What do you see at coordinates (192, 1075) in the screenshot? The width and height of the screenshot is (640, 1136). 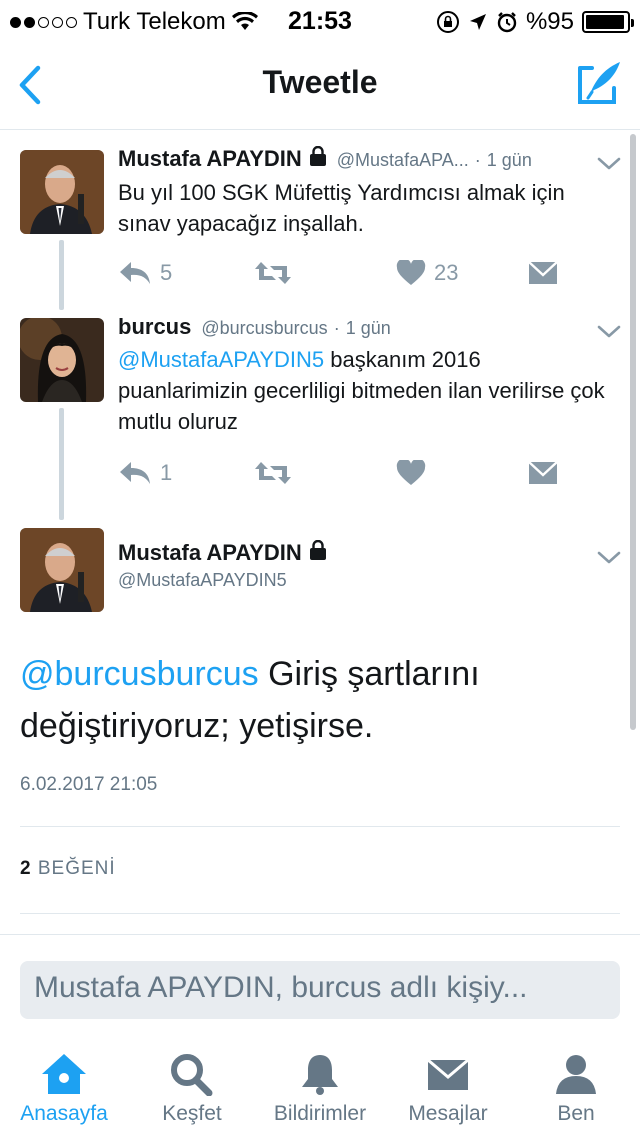 I see `search-icon` at bounding box center [192, 1075].